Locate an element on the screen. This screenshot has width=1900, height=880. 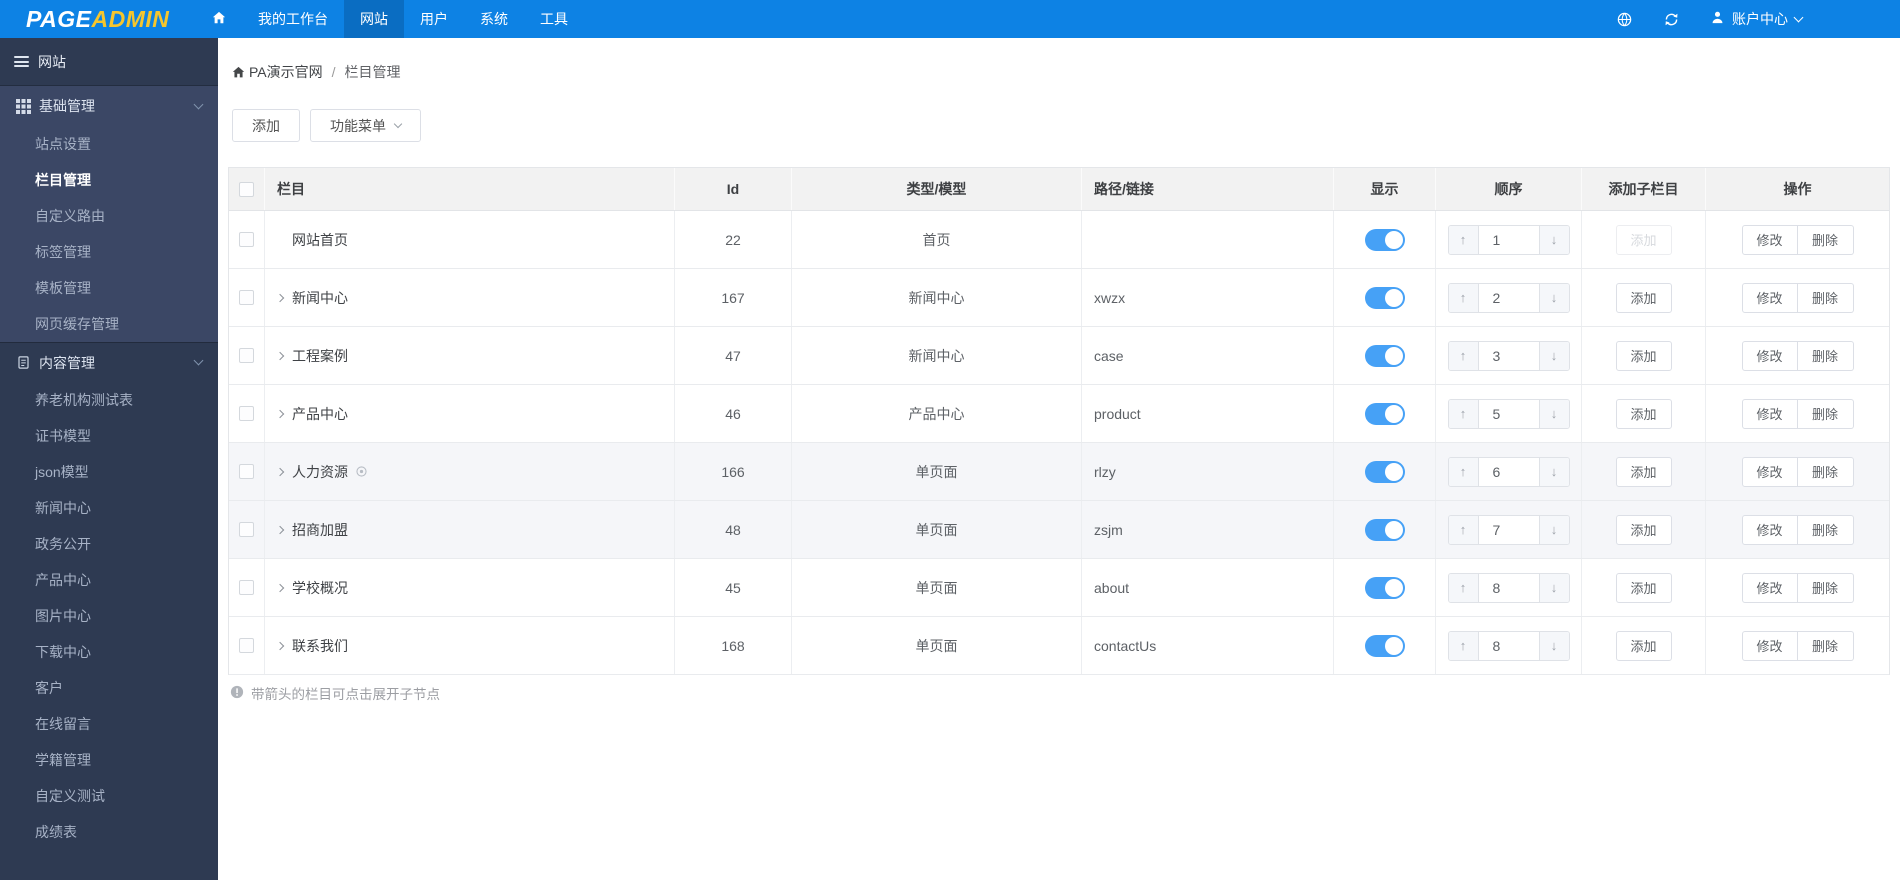
column-name-cell: 人力资源 is located at coordinates (470, 471).